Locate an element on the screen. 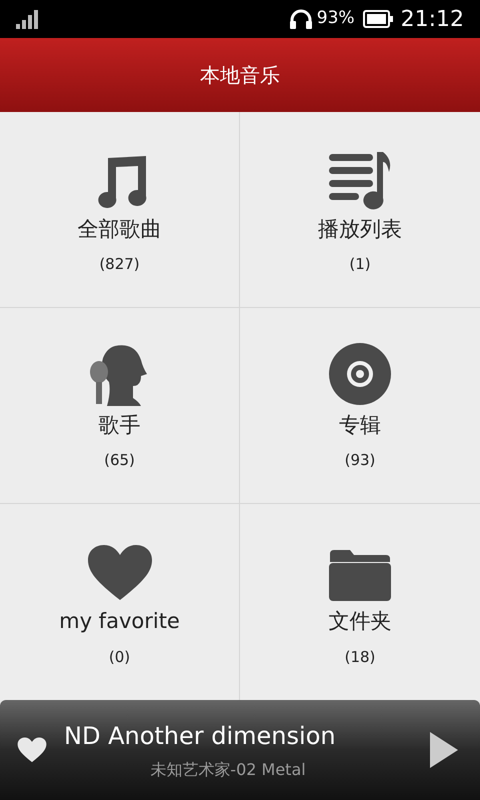 This screenshot has height=800, width=480. category-tile: 专辑 (93) is located at coordinates (360, 406).